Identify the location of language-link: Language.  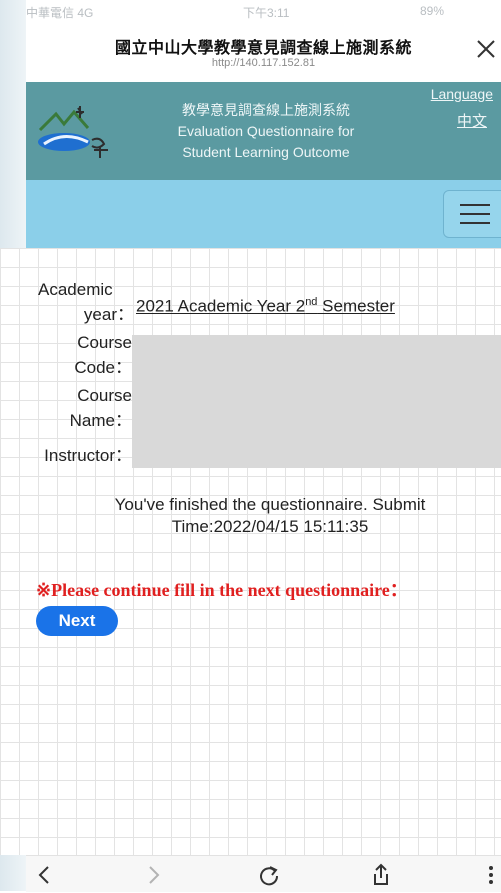
(462, 94).